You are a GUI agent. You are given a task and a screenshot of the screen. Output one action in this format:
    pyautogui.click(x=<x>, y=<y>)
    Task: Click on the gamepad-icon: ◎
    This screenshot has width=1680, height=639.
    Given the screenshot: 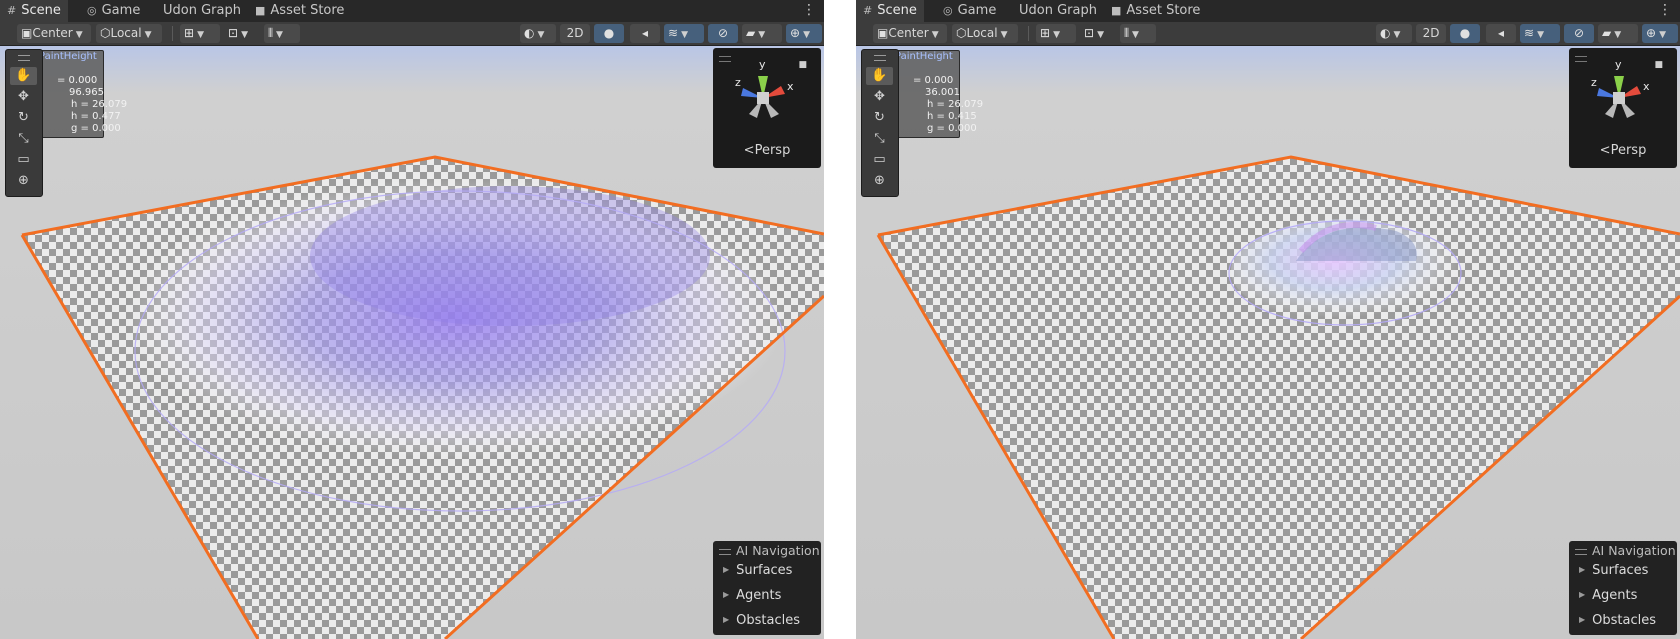 What is the action you would take?
    pyautogui.click(x=92, y=10)
    